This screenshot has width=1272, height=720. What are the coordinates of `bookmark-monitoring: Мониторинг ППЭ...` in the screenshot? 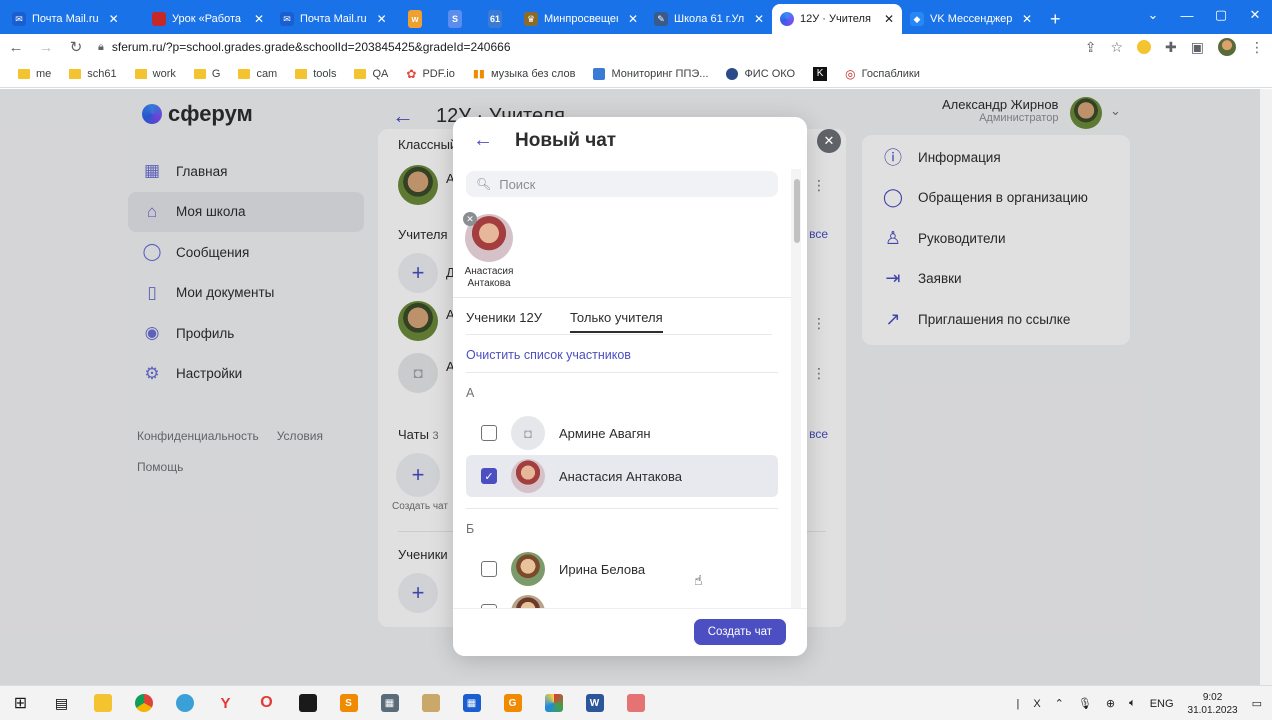 It's located at (650, 73).